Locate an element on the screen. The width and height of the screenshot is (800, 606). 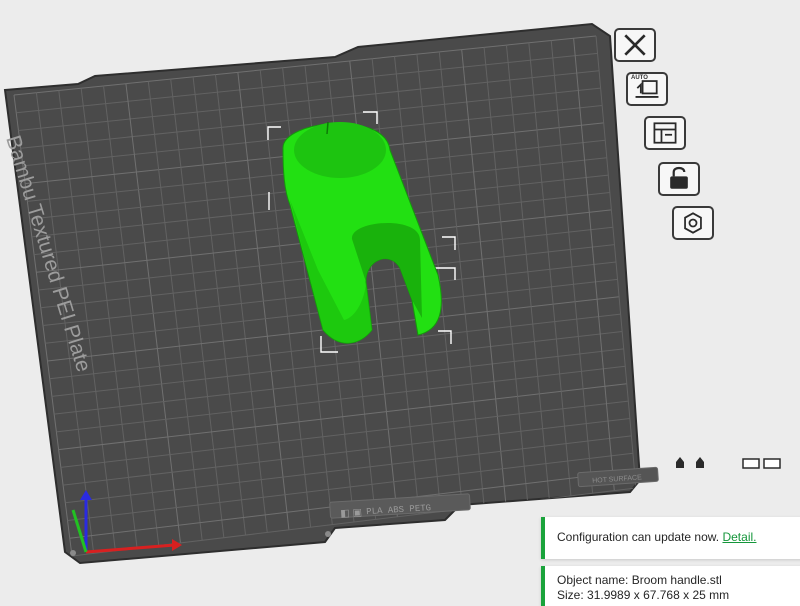
config-update-text: Configuration can update now. is located at coordinates (638, 537).